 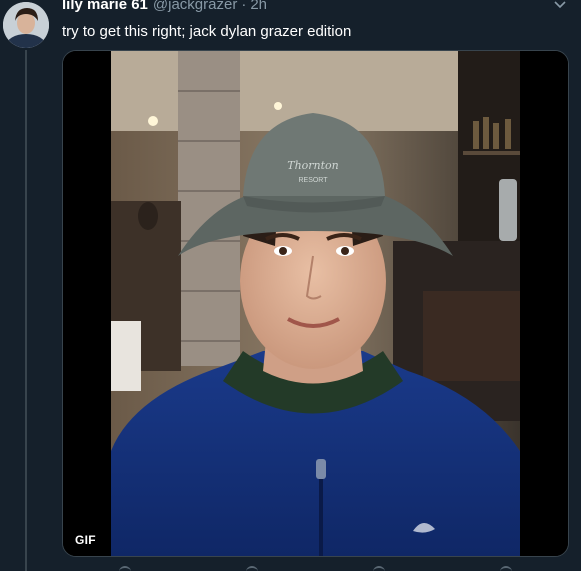 I want to click on timestamp: 2h, so click(x=258, y=6).